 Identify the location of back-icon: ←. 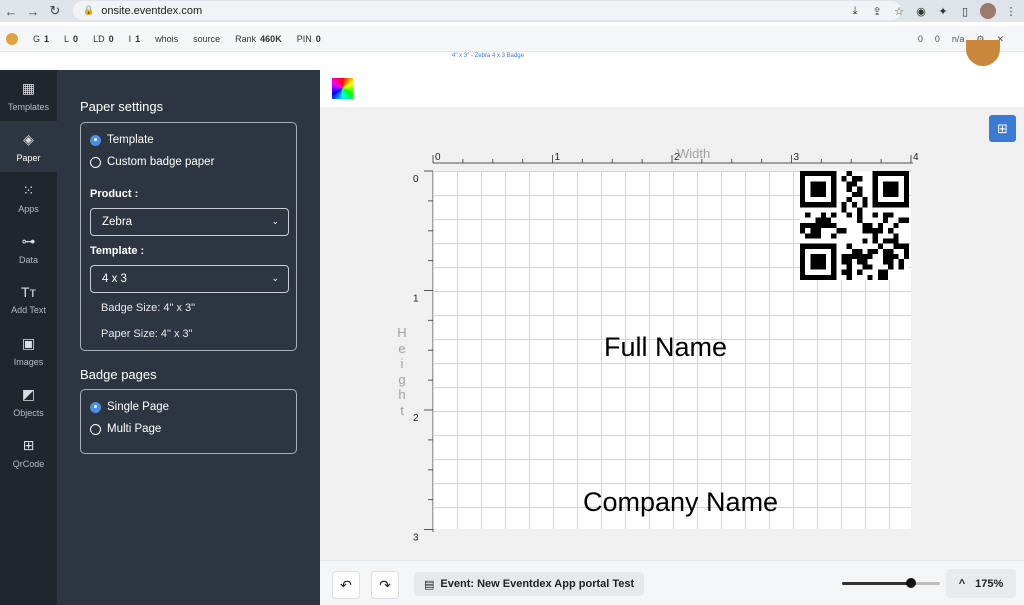
(11, 11).